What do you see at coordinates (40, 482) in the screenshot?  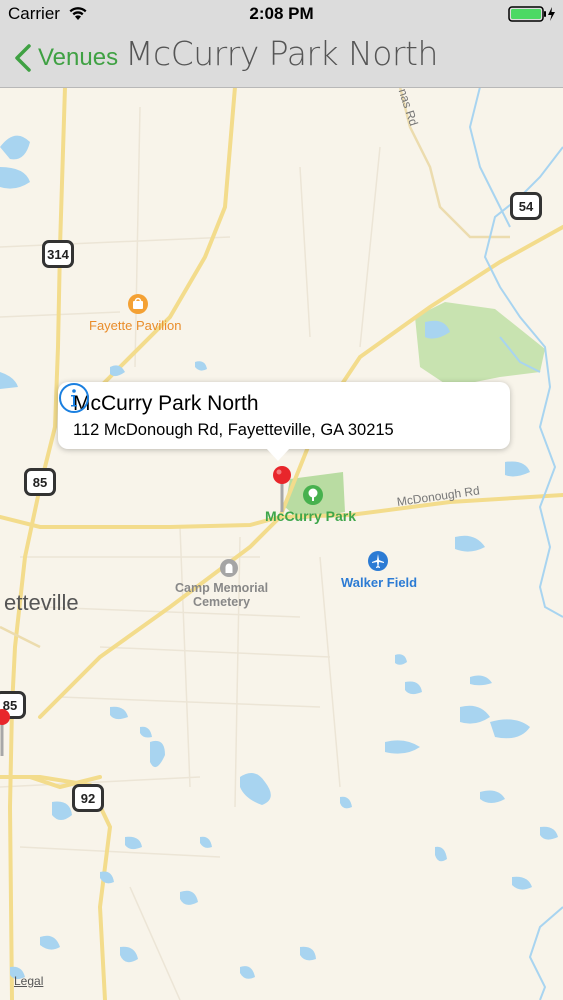 I see `highway-shield-85: 85` at bounding box center [40, 482].